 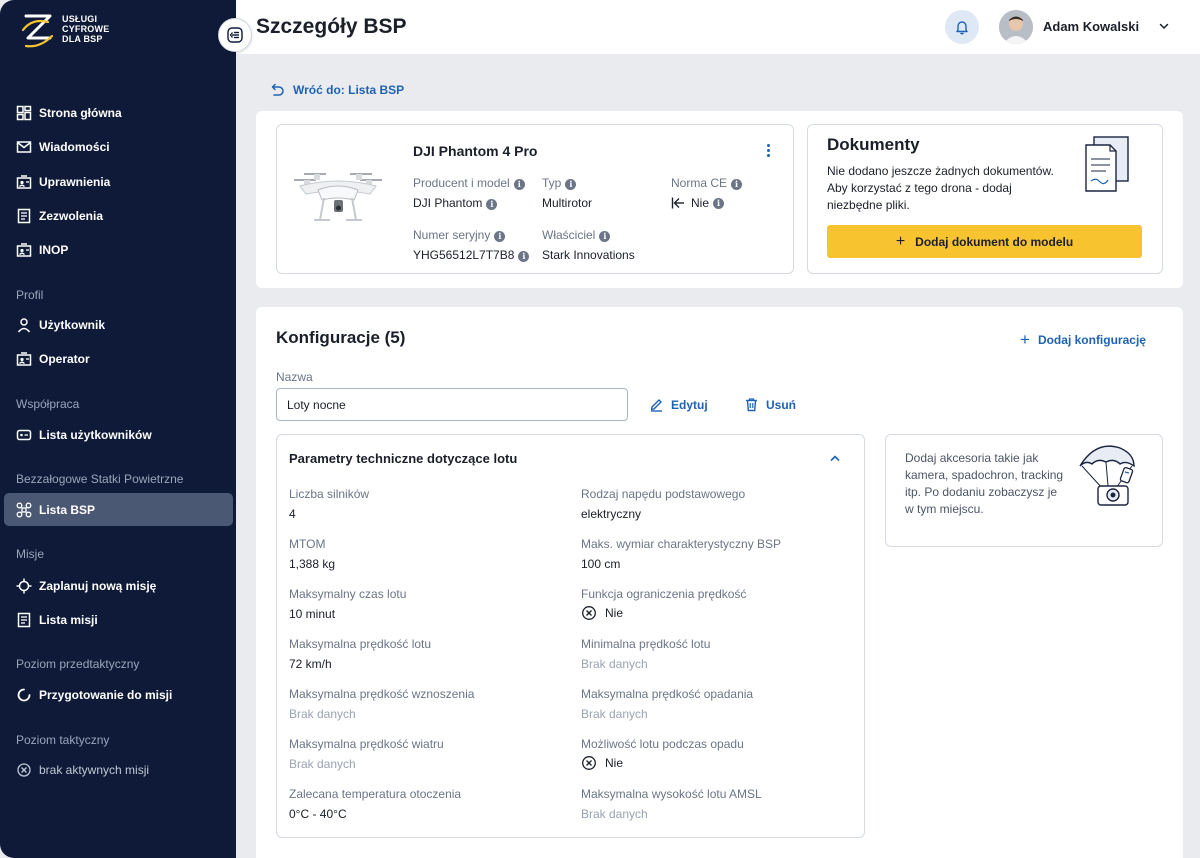 I want to click on serial-value-text: YHG56512L7T7B8, so click(x=464, y=255).